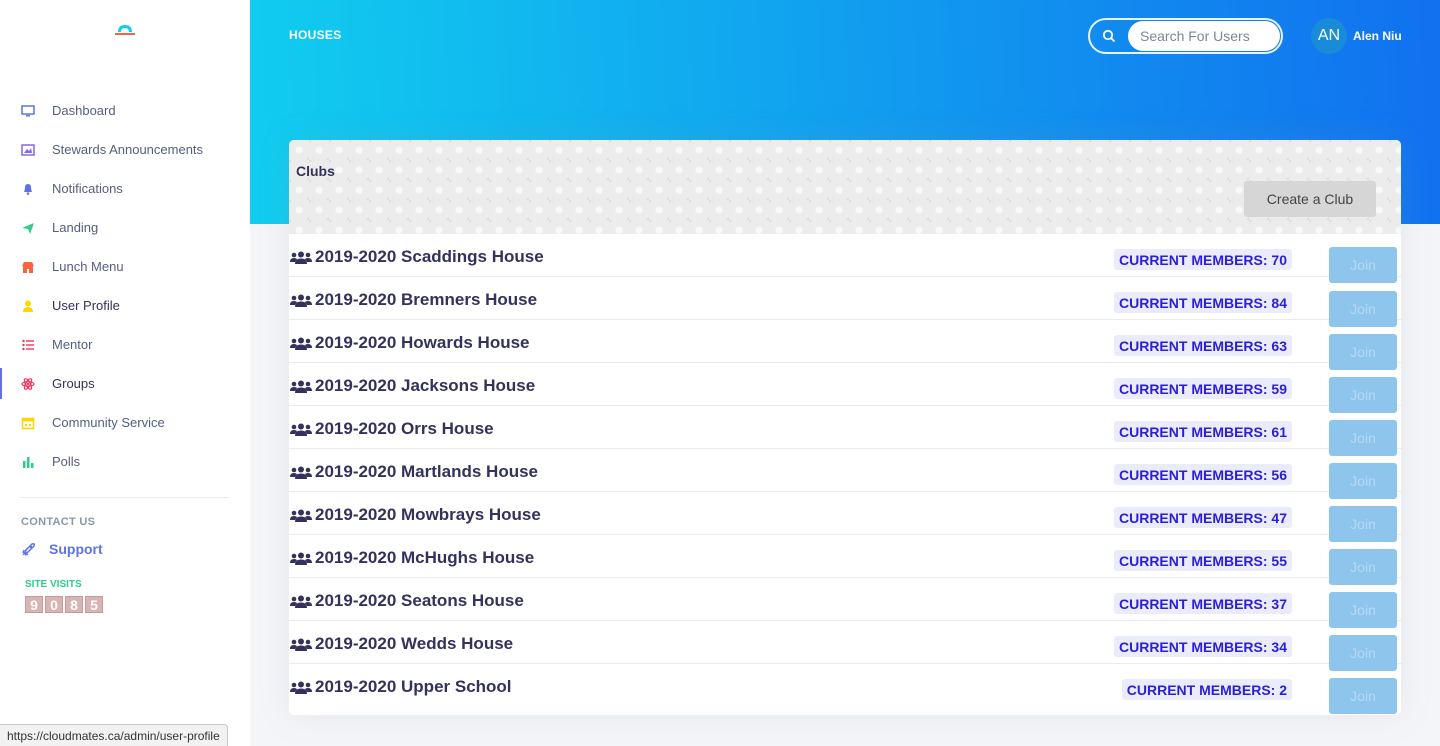 This screenshot has height=746, width=1440. I want to click on image-icon, so click(28, 150).